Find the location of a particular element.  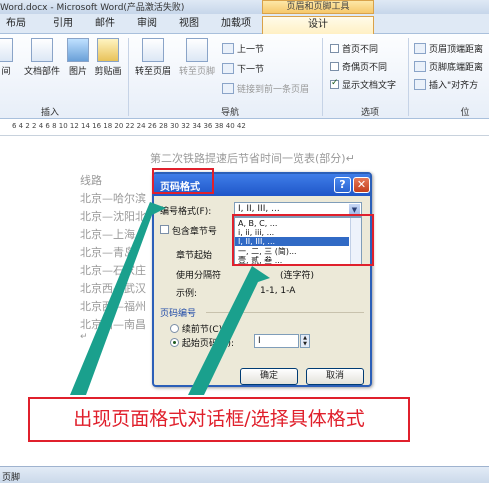

status-bar: 页脚 is located at coordinates (244, 474).